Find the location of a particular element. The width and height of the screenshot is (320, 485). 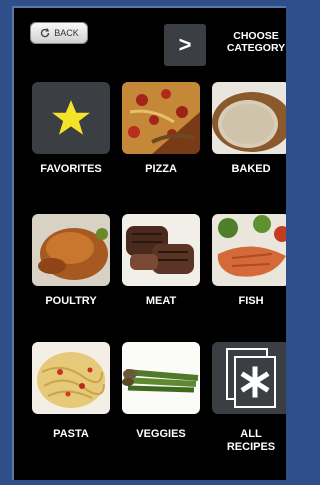

back-arrow-icon is located at coordinates (45, 33).